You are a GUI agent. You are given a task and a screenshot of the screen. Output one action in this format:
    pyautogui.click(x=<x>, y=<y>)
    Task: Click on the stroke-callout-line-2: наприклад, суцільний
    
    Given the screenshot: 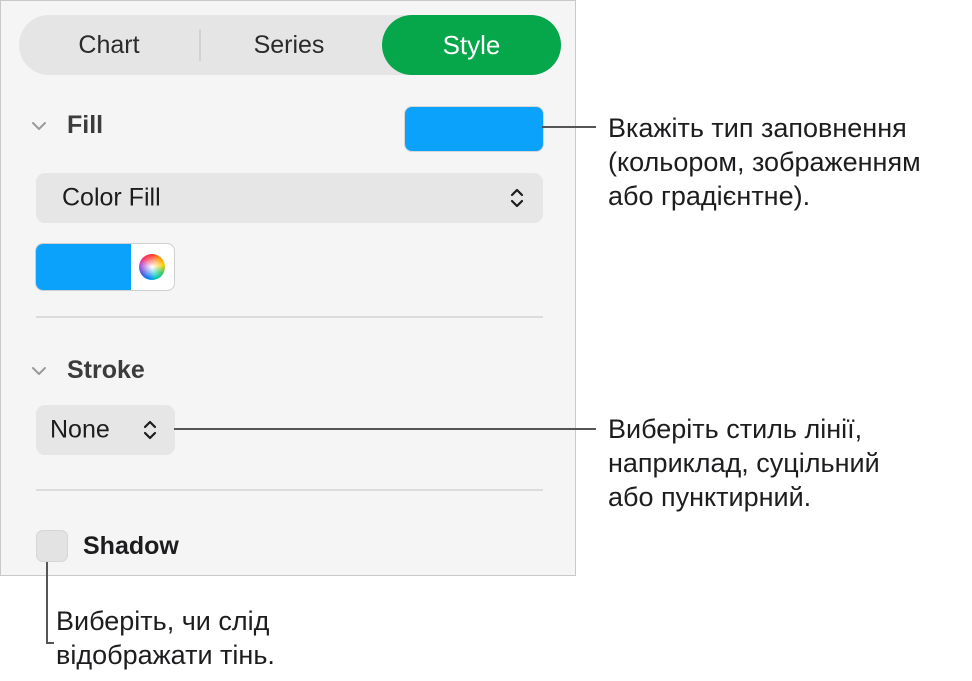 What is the action you would take?
    pyautogui.click(x=744, y=463)
    